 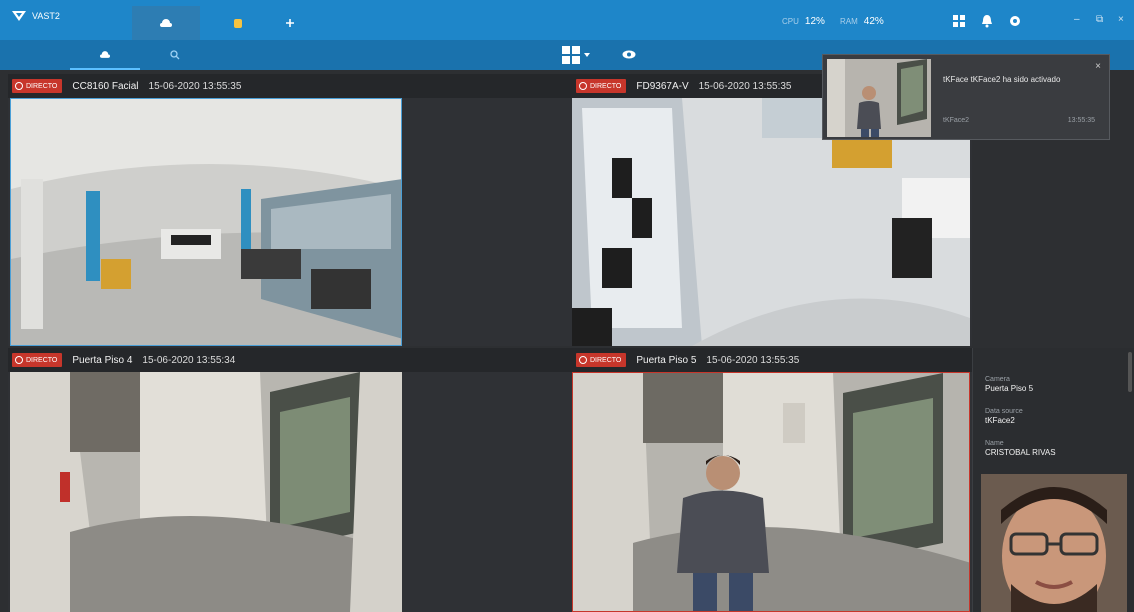 What do you see at coordinates (1130, 372) in the screenshot?
I see `scrollbar` at bounding box center [1130, 372].